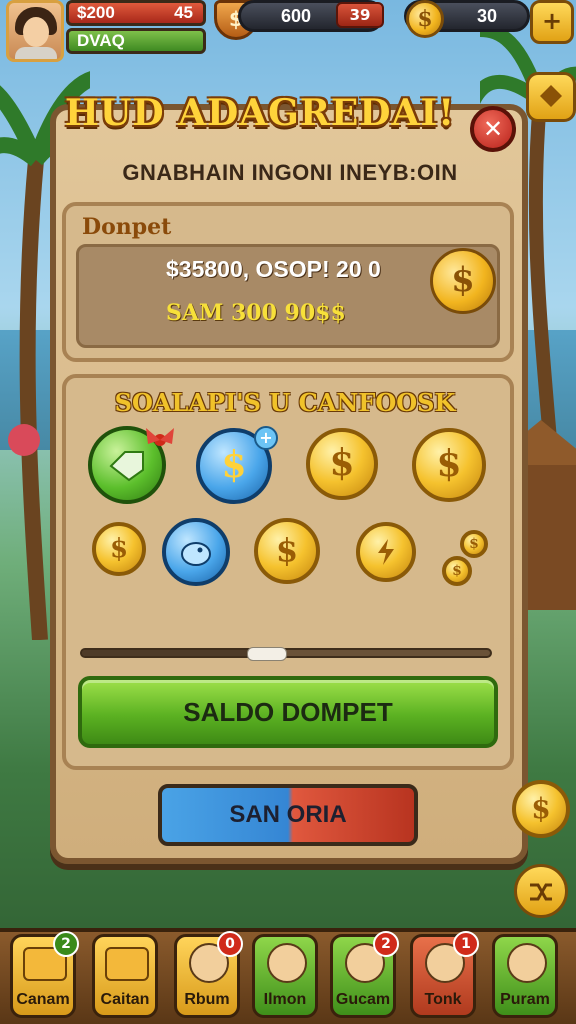  I want to click on gold-coin-icon: $, so click(425, 19).